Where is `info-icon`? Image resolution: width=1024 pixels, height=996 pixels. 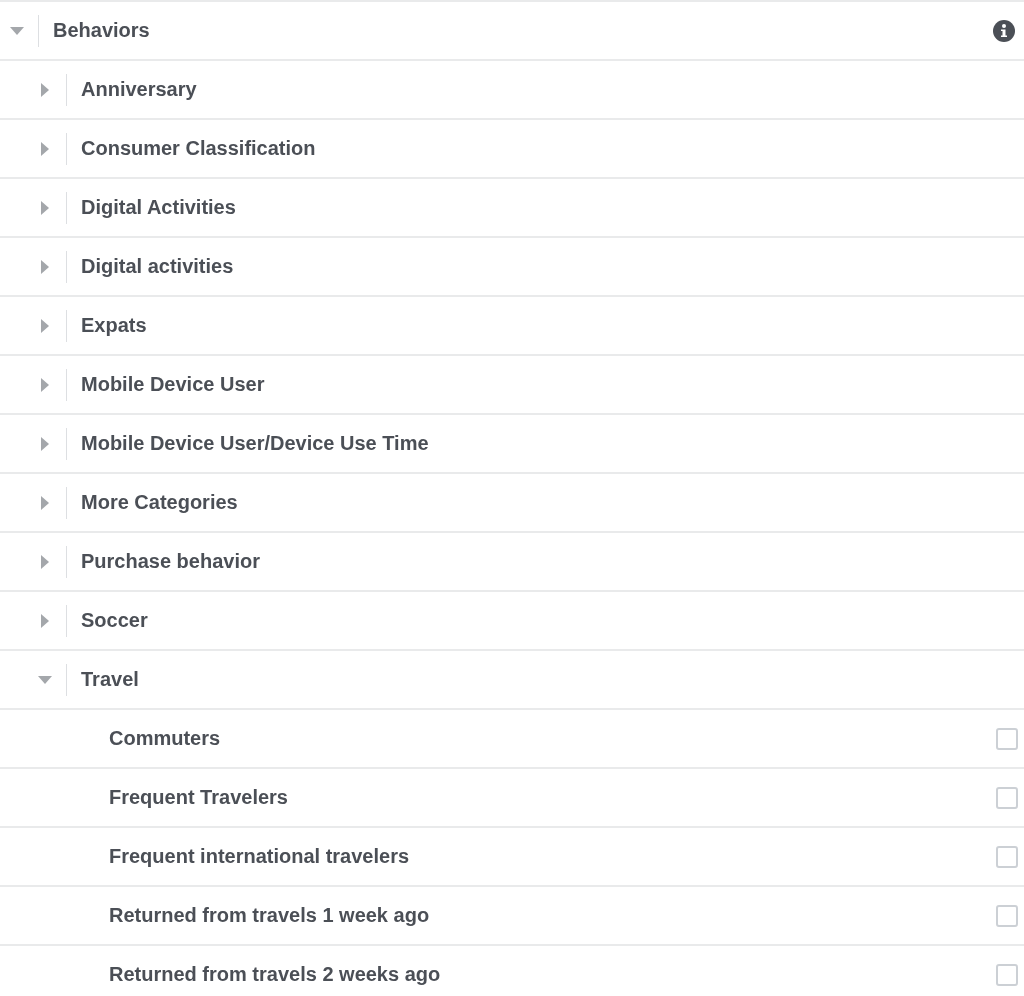 info-icon is located at coordinates (1004, 30).